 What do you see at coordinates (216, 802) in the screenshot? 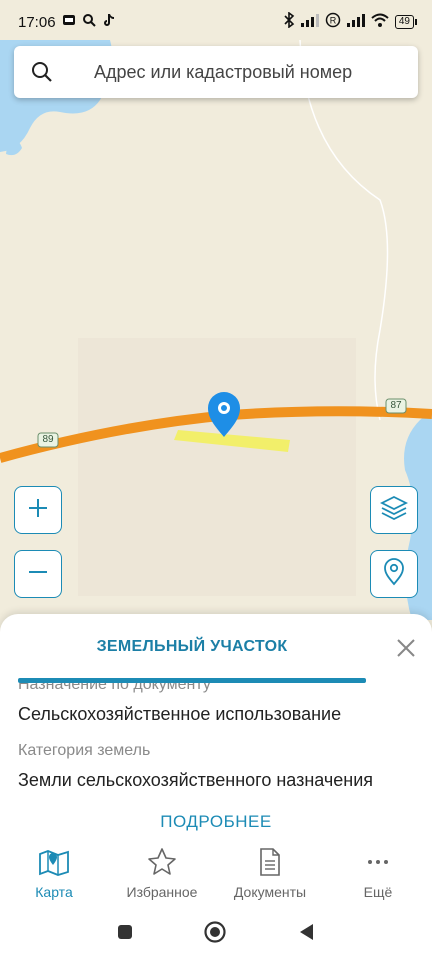
I see `content-fade` at bounding box center [216, 802].